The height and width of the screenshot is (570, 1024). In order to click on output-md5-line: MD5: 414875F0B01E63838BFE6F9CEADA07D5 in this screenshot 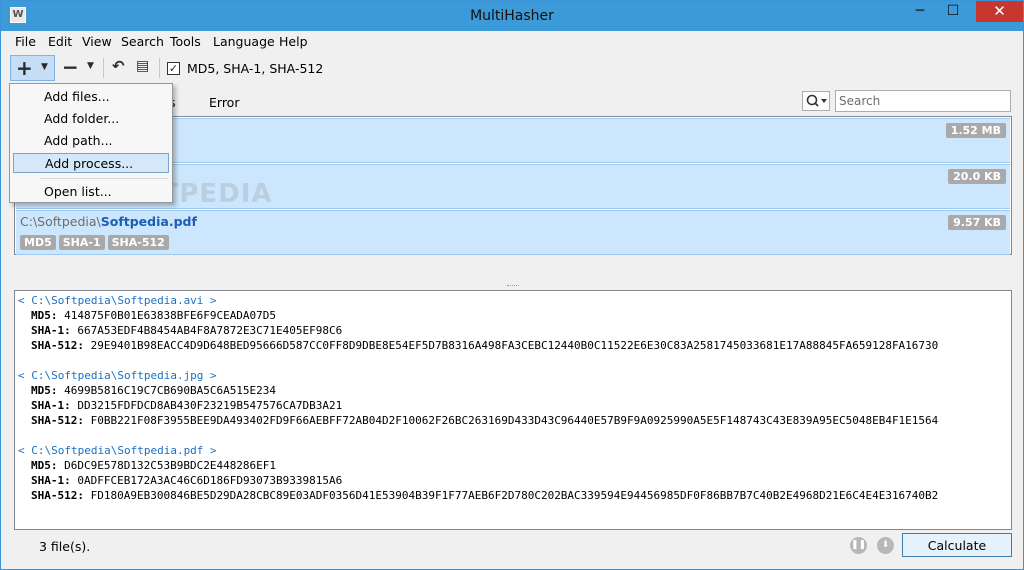, I will do `click(153, 315)`.